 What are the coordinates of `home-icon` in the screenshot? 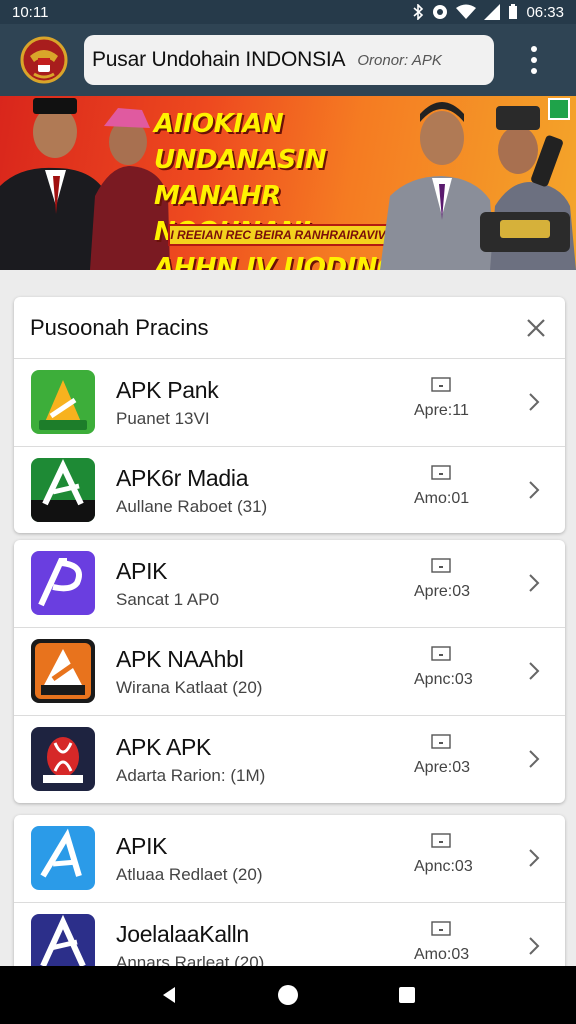 It's located at (288, 995).